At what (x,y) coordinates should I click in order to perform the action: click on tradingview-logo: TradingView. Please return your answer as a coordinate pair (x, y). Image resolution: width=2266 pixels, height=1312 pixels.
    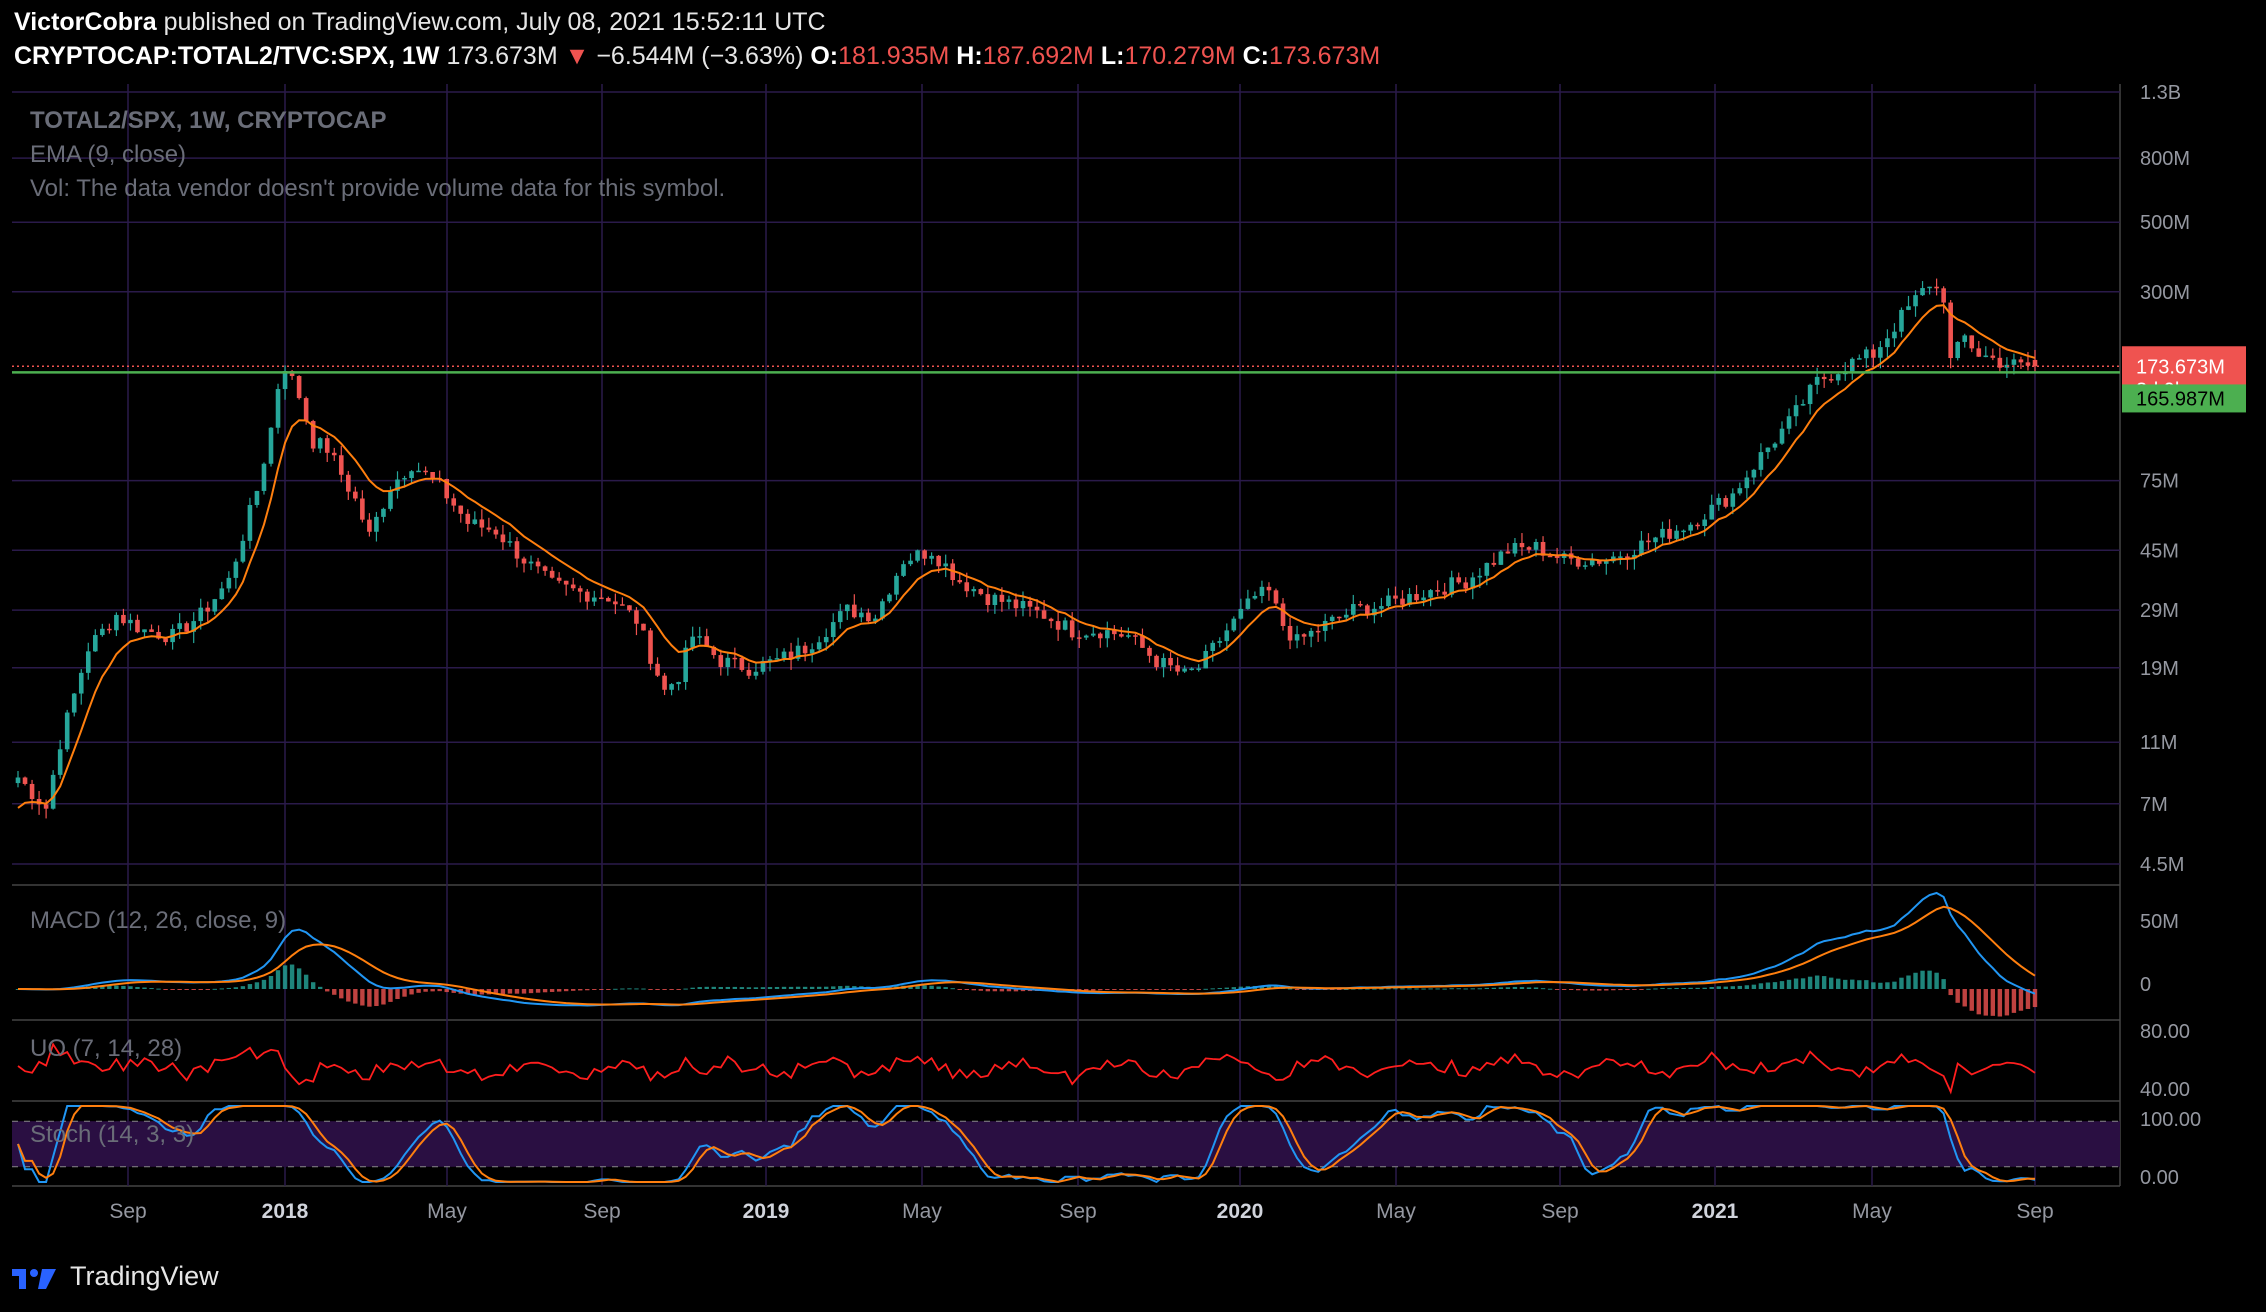
    Looking at the image, I should click on (115, 1276).